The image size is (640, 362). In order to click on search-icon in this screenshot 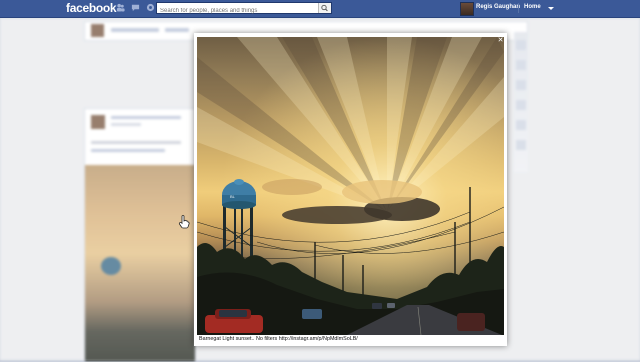, I will do `click(324, 8)`.